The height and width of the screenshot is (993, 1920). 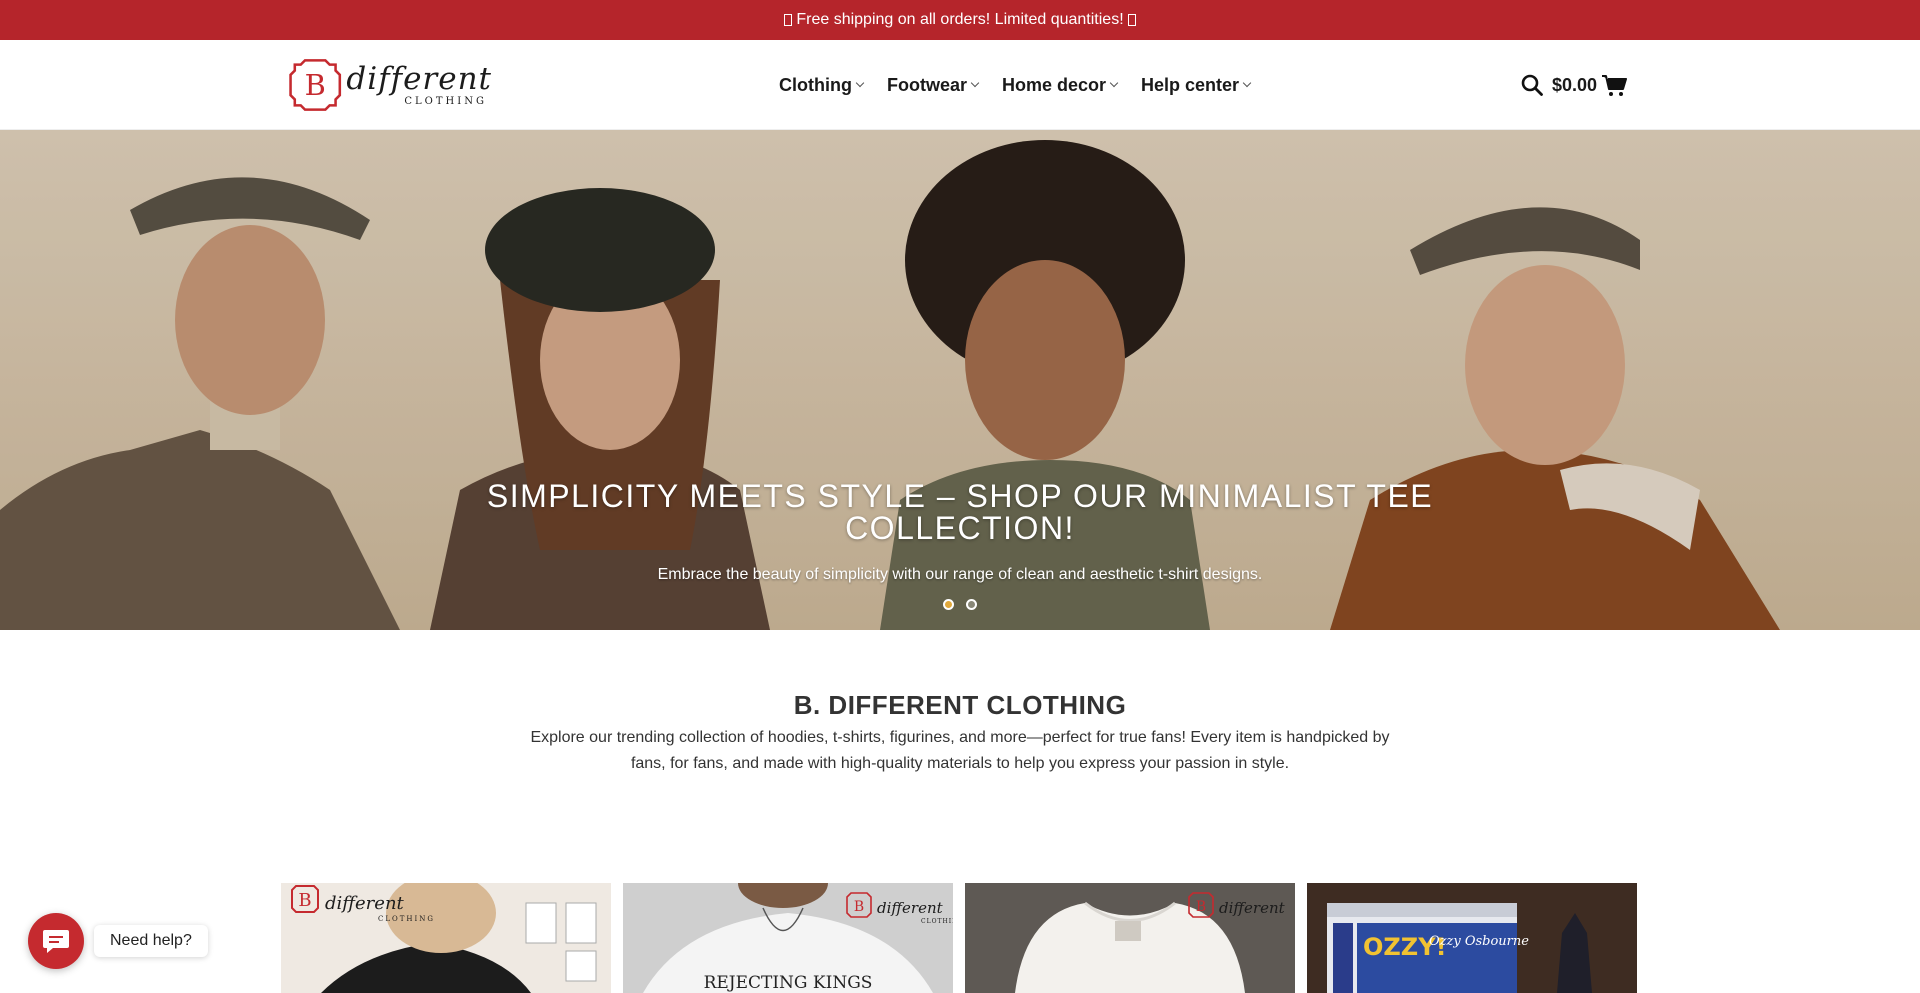 I want to click on logo-word: different, so click(x=419, y=78).